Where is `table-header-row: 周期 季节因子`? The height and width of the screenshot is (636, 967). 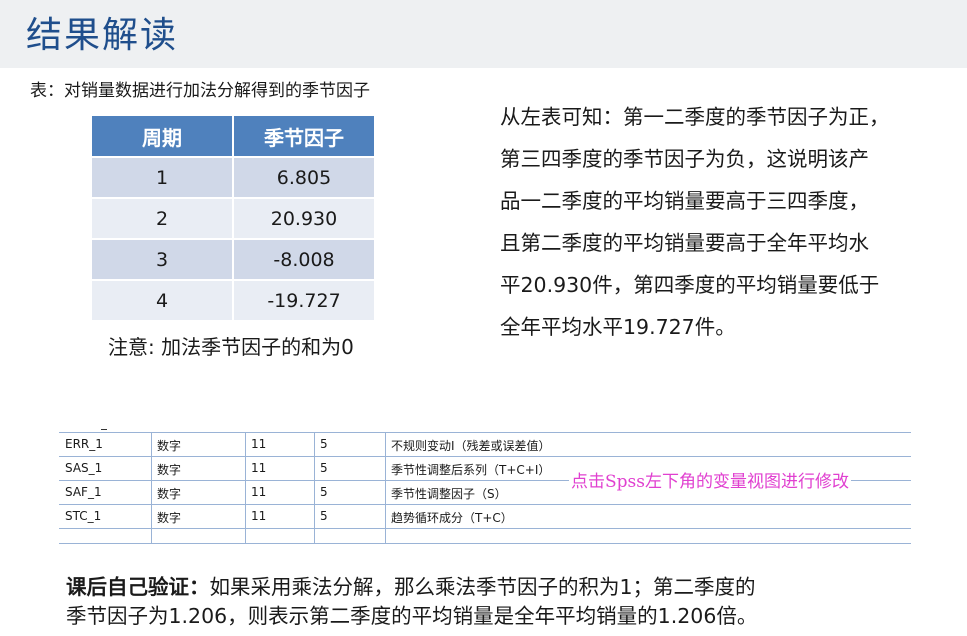 table-header-row: 周期 季节因子 is located at coordinates (234, 137).